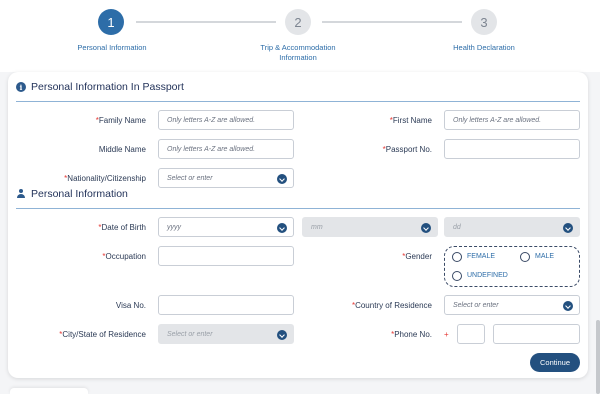 The height and width of the screenshot is (394, 600). I want to click on phone-country-code-input, so click(471, 334).